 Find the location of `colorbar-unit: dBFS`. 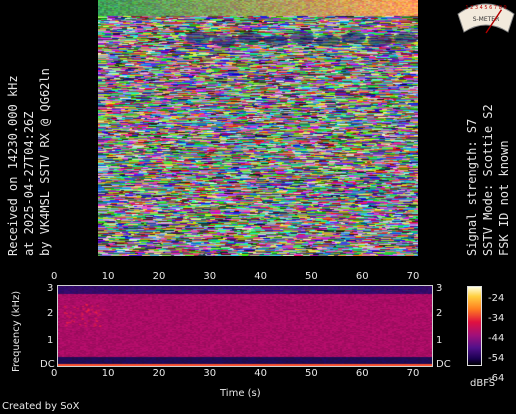

colorbar-unit: dBFS is located at coordinates (483, 383).